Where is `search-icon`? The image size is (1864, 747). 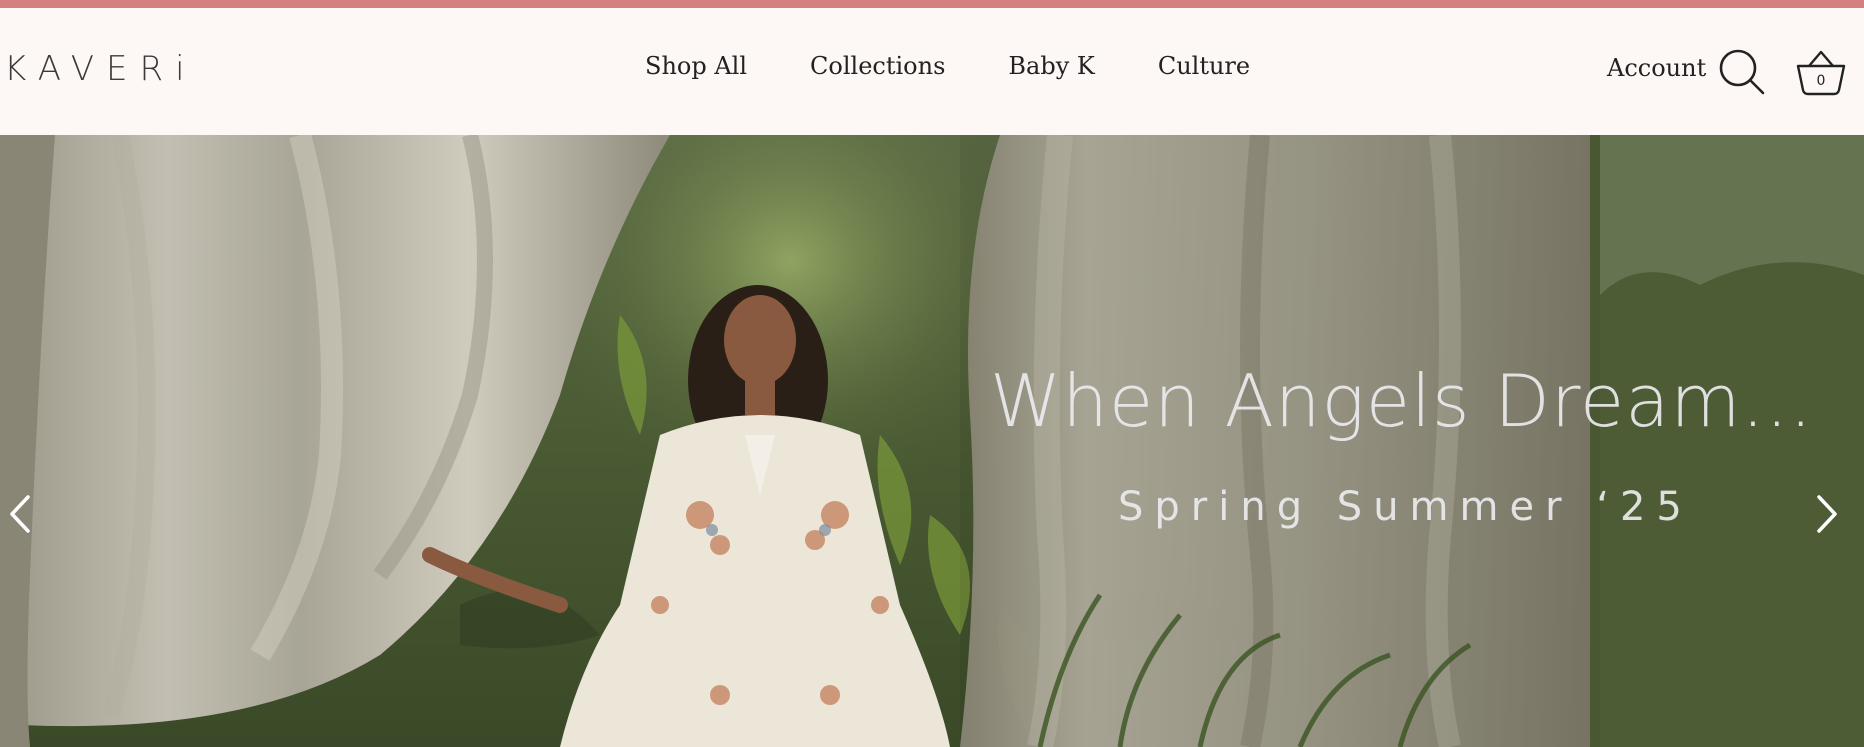 search-icon is located at coordinates (1742, 72).